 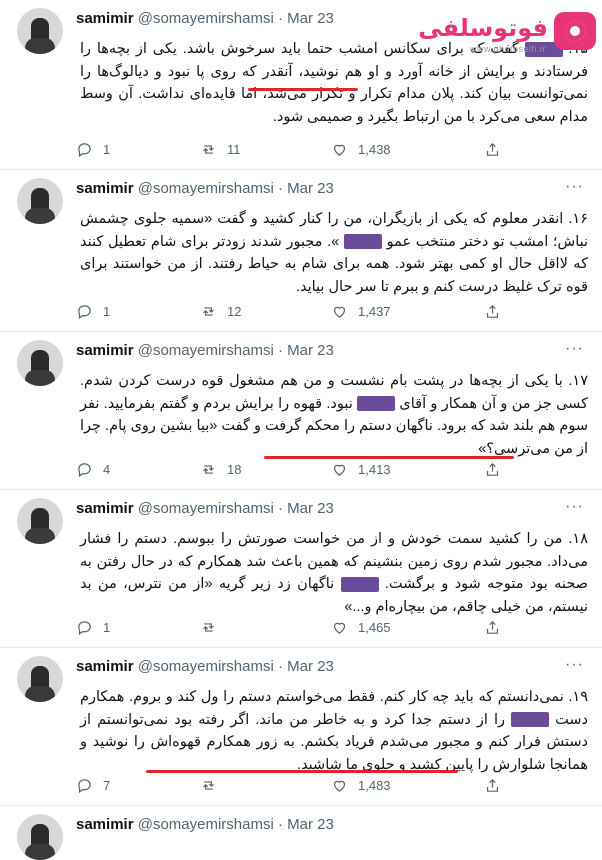 What do you see at coordinates (374, 785) in the screenshot?
I see `like-count: 1,483` at bounding box center [374, 785].